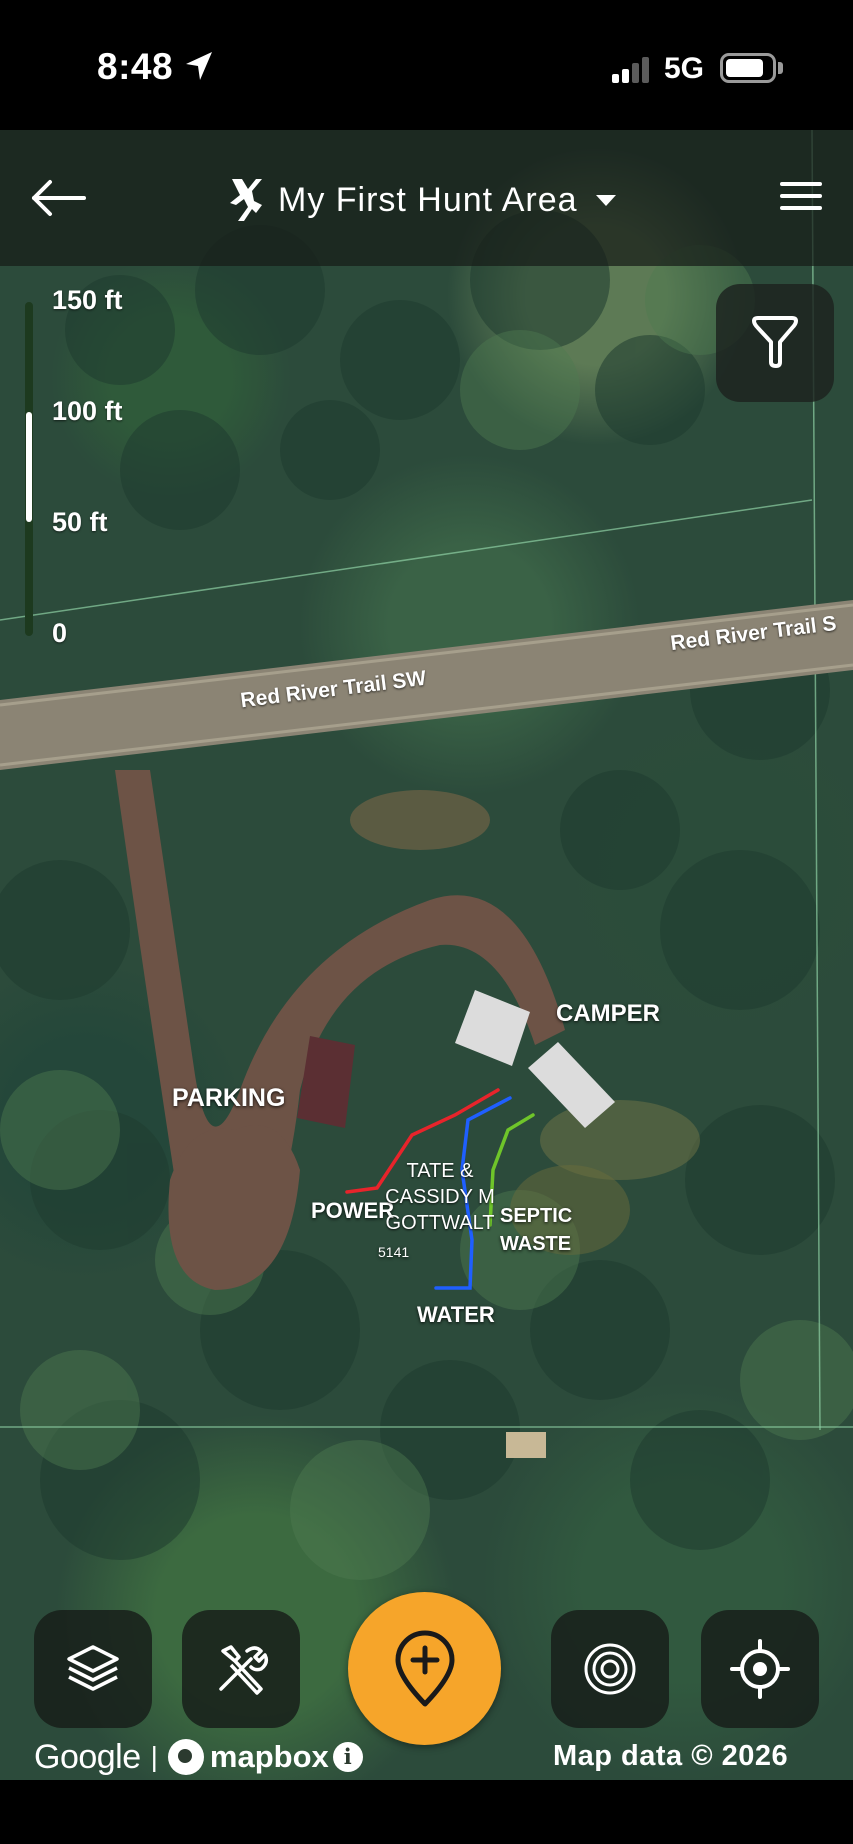 This screenshot has height=1844, width=853. I want to click on locate-icon, so click(760, 1669).